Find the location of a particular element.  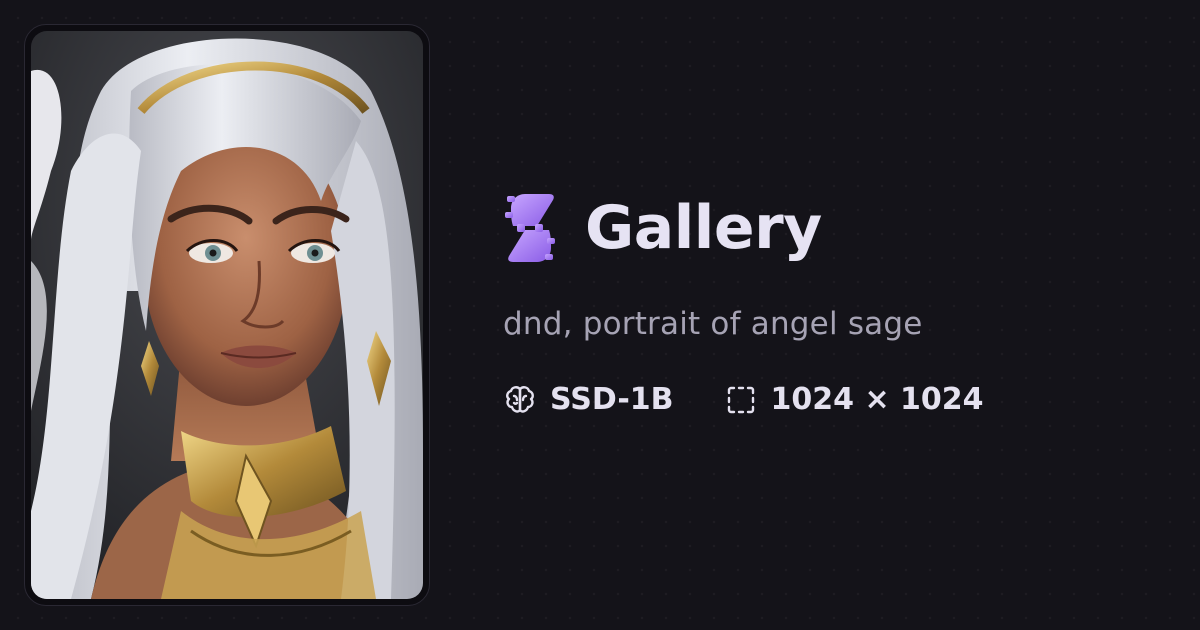

dimensions-info: 1024 × 1024 is located at coordinates (854, 400).